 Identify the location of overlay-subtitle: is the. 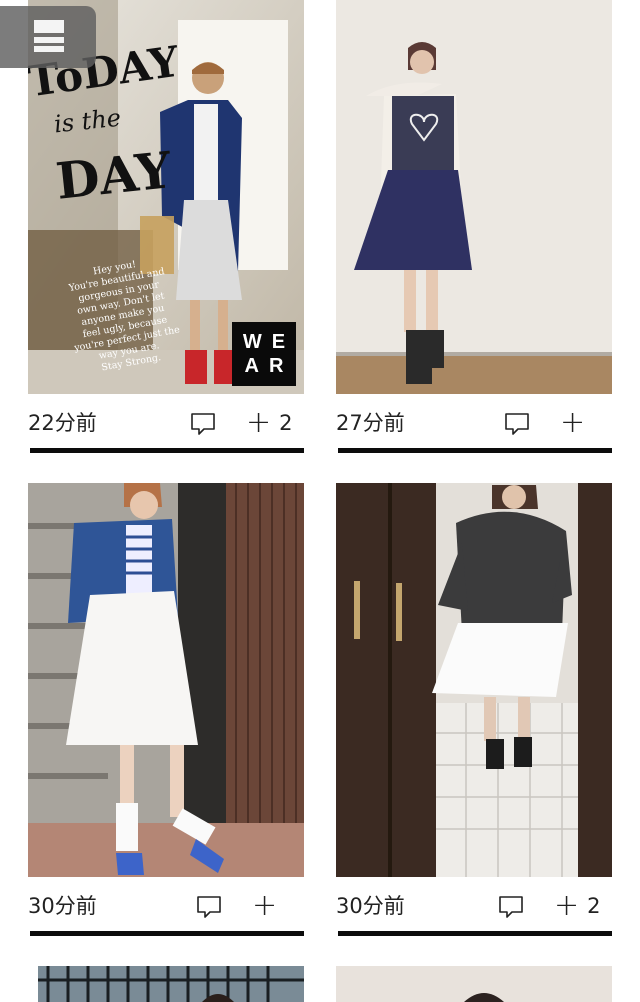
(87, 121).